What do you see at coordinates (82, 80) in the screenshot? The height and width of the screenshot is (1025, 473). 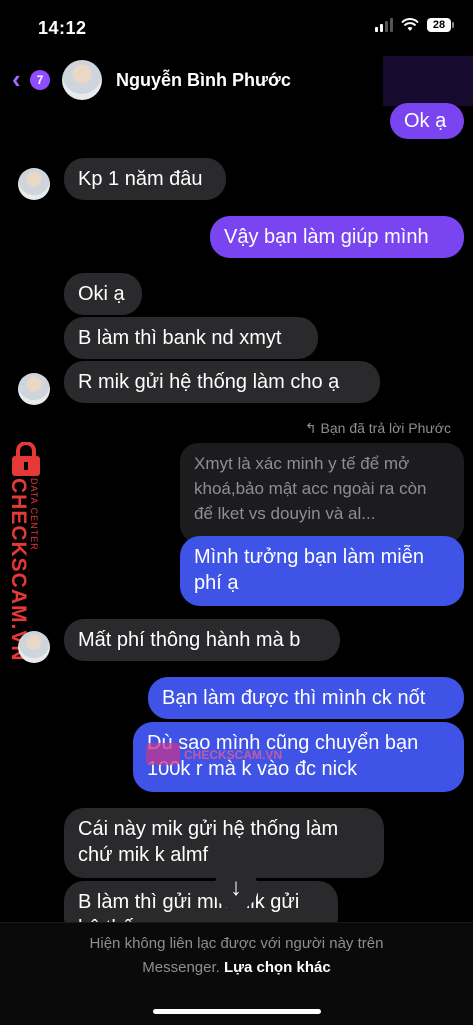 I see `contact-avatar` at bounding box center [82, 80].